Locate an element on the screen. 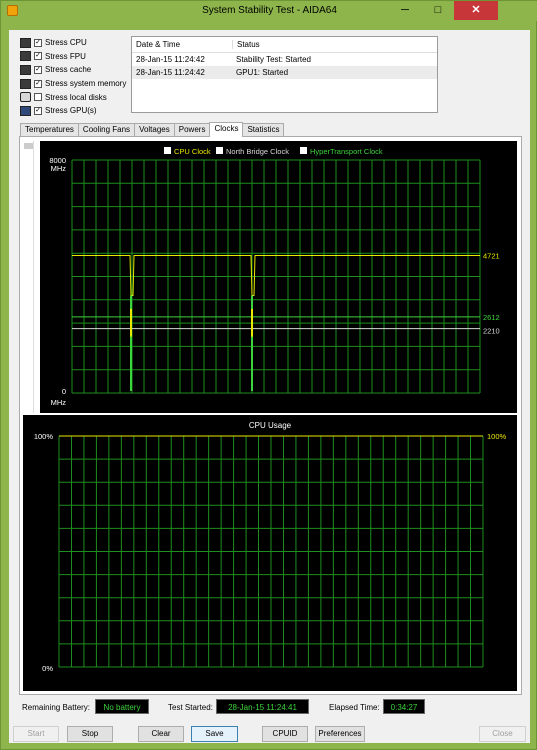  stress-gpu-option: ✓ Stress GPU(s) is located at coordinates (77, 111).